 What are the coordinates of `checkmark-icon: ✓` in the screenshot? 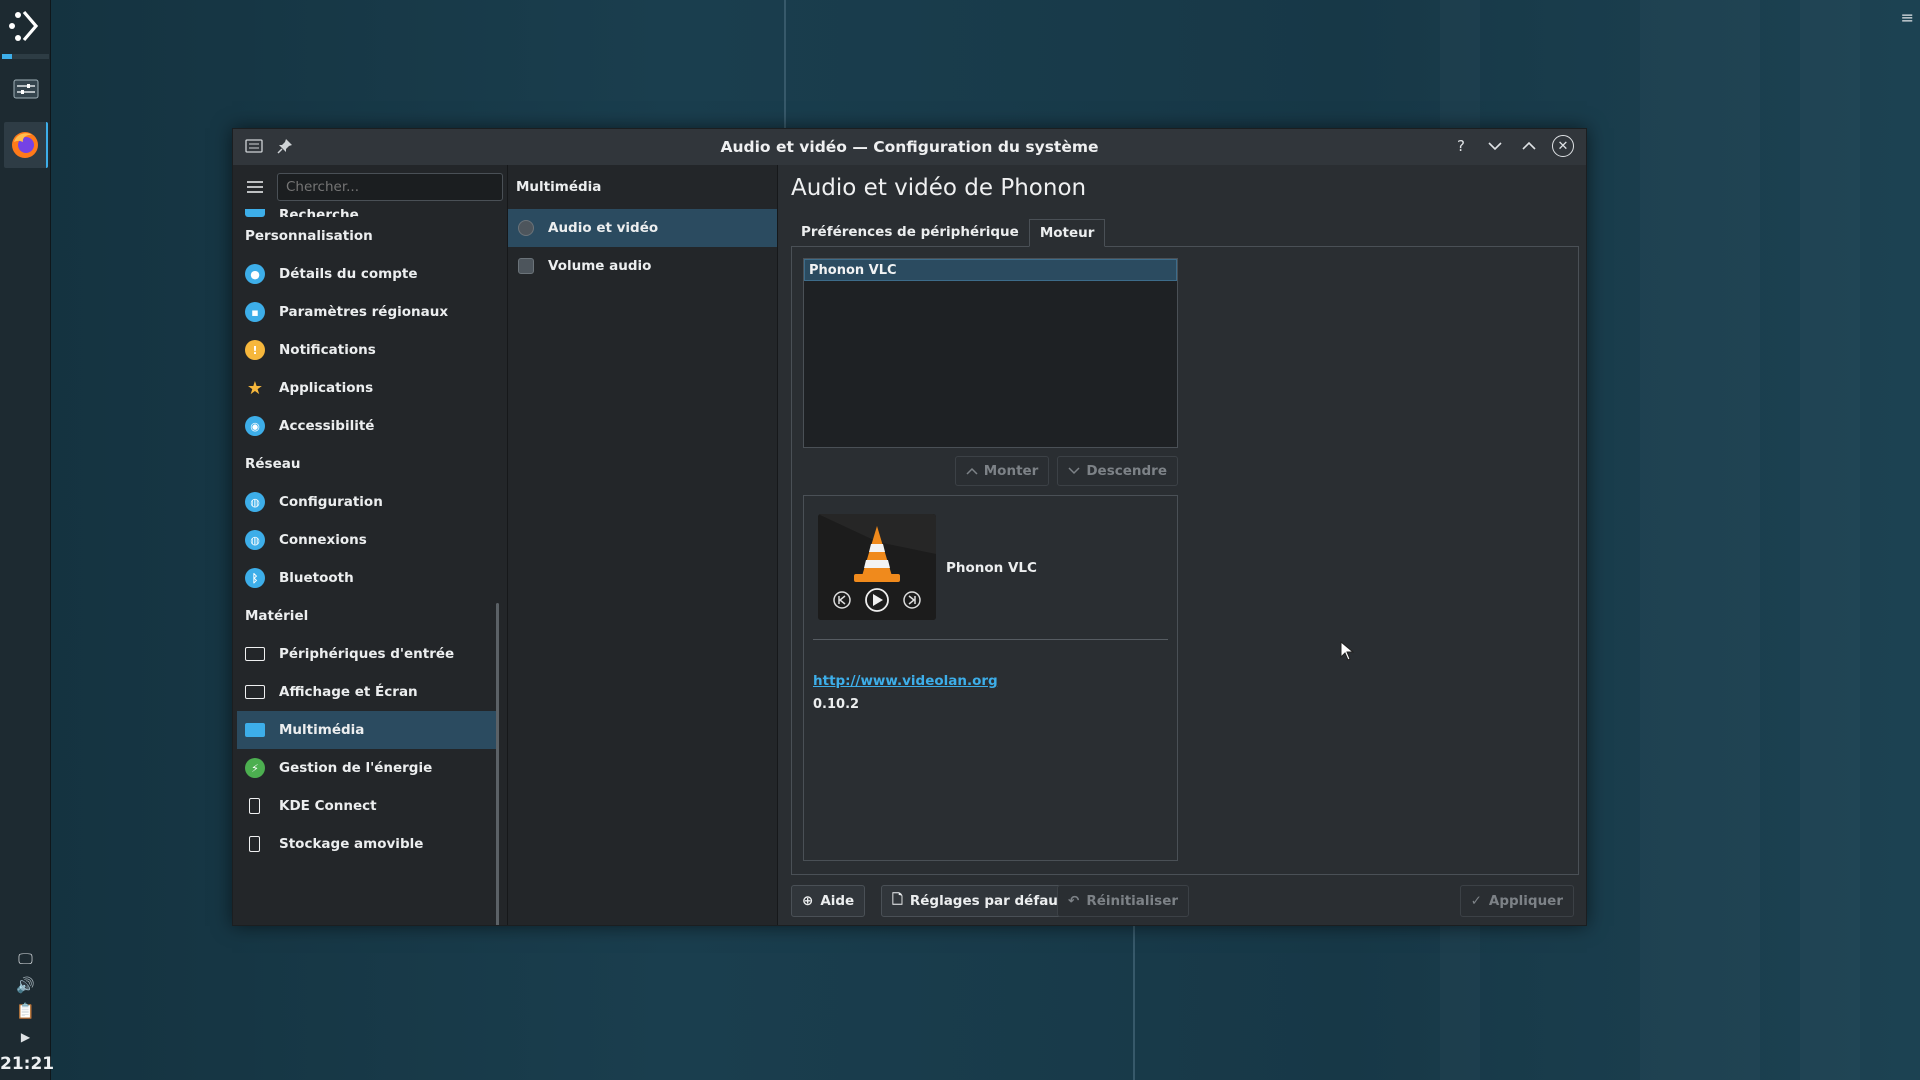 It's located at (1476, 901).